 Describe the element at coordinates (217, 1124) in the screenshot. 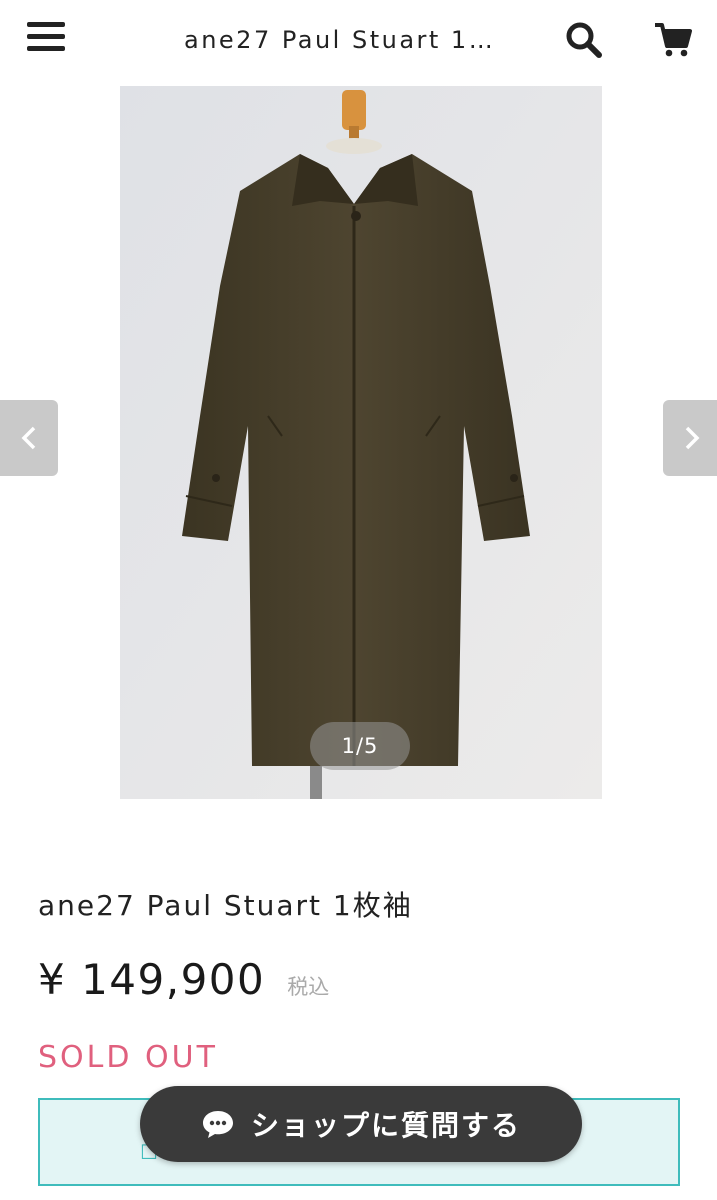

I see `chat-bubble-icon` at that location.